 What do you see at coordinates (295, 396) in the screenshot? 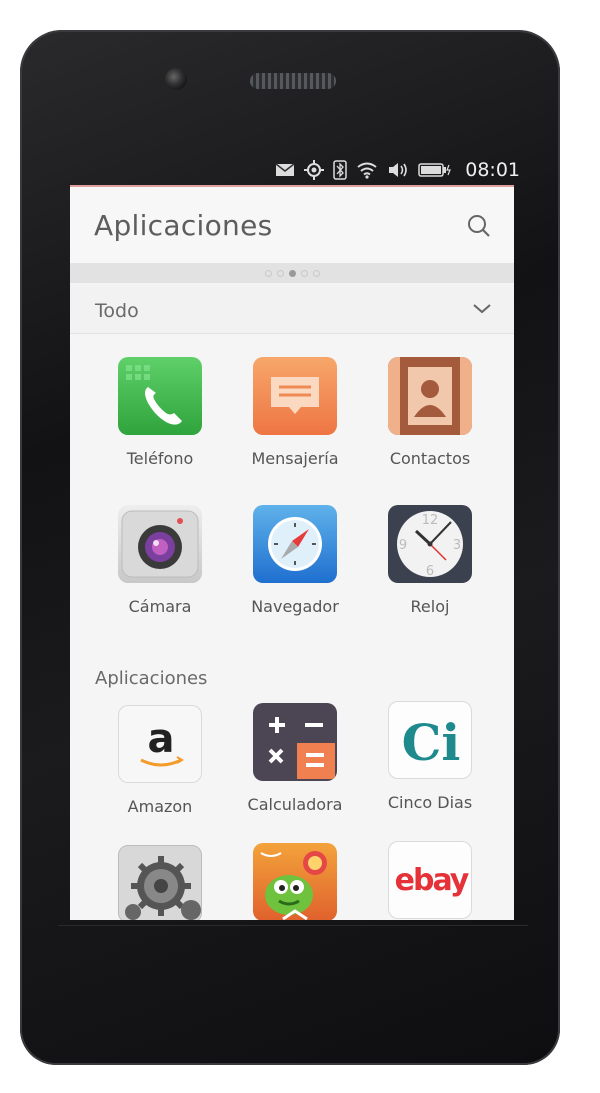
I see `messaging-icon` at bounding box center [295, 396].